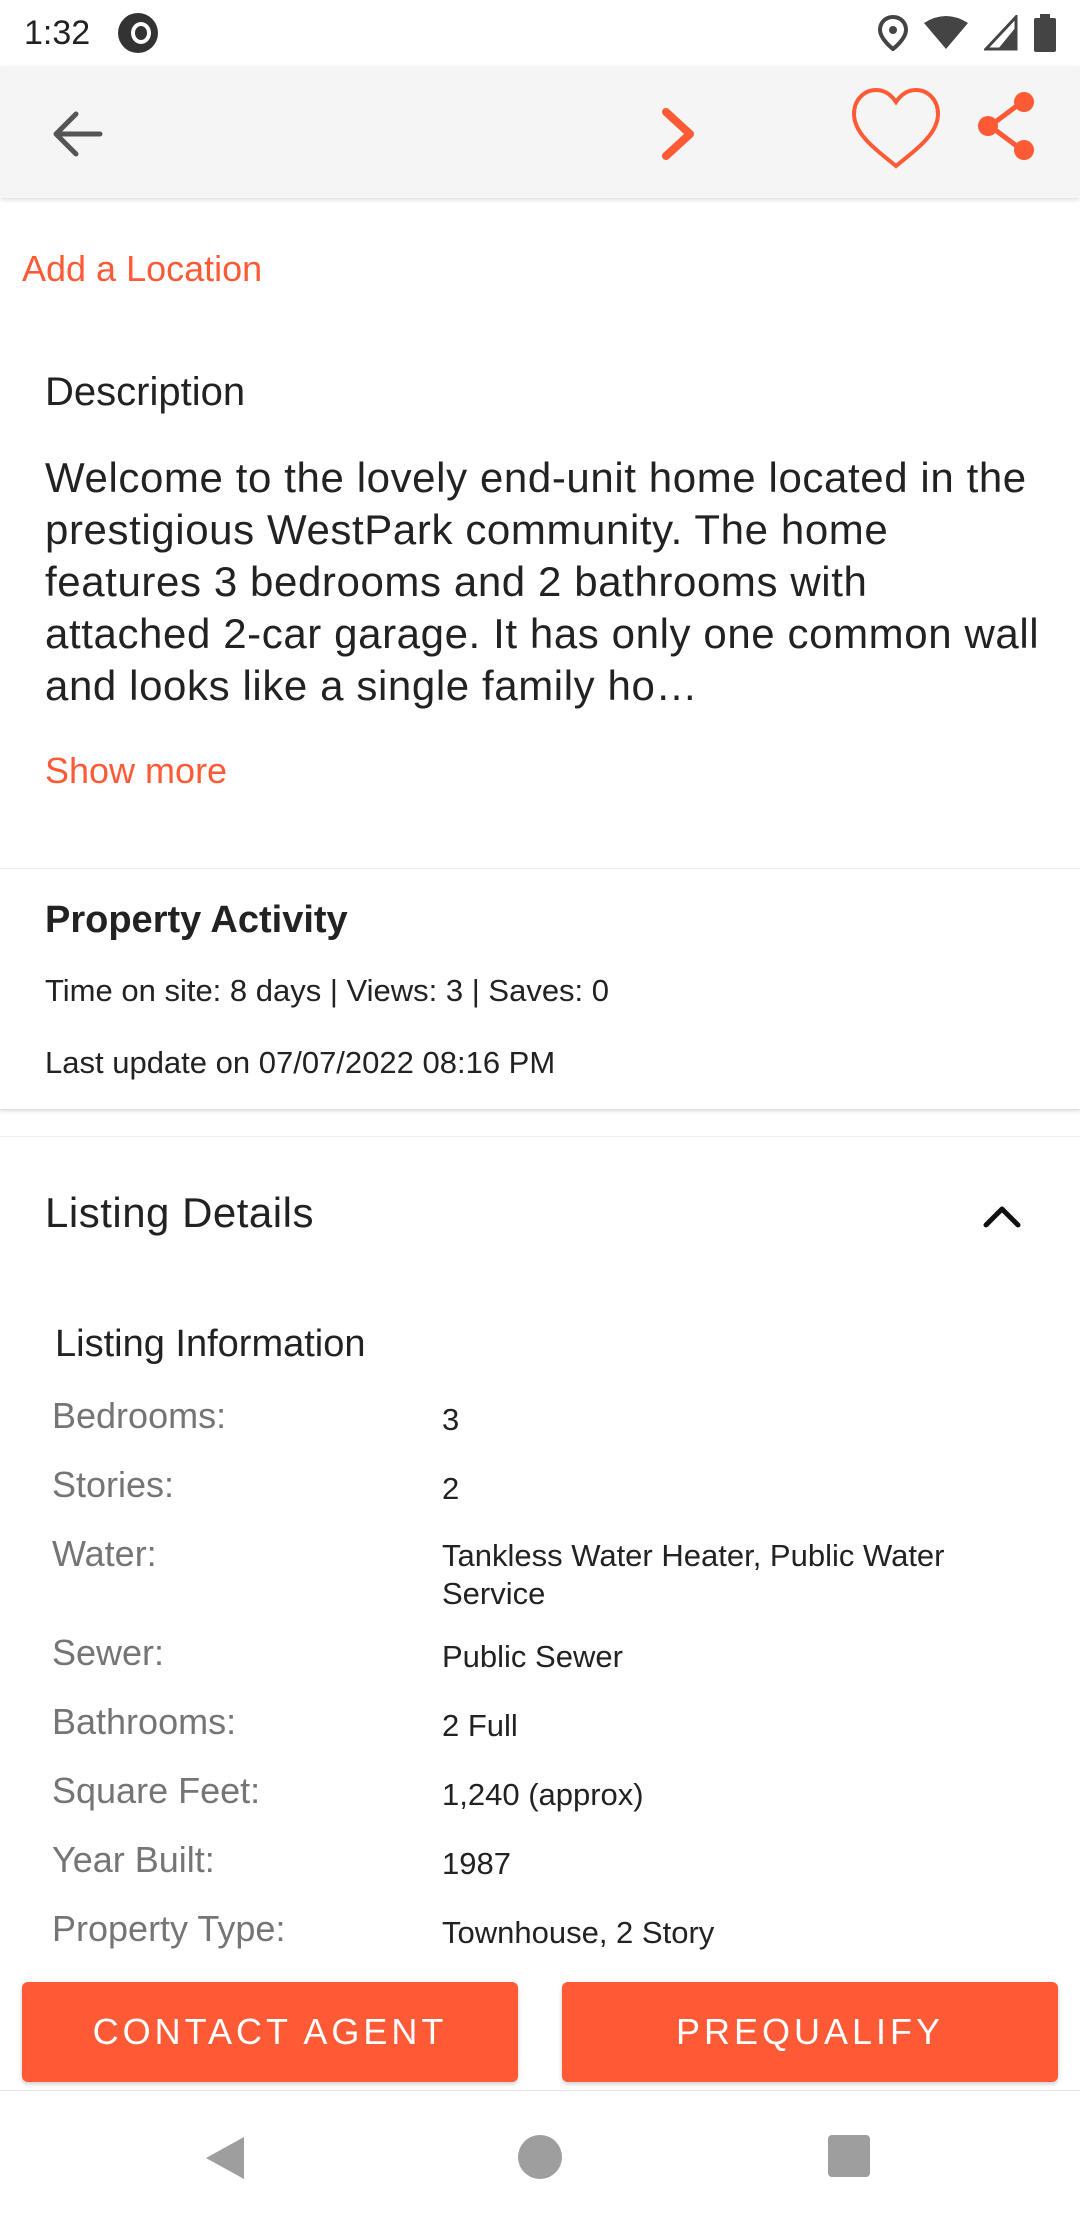 Image resolution: width=1080 pixels, height=2220 pixels. I want to click on bottom-action-bar: CONTACT AGENT PREQUALIFY, so click(540, 2025).